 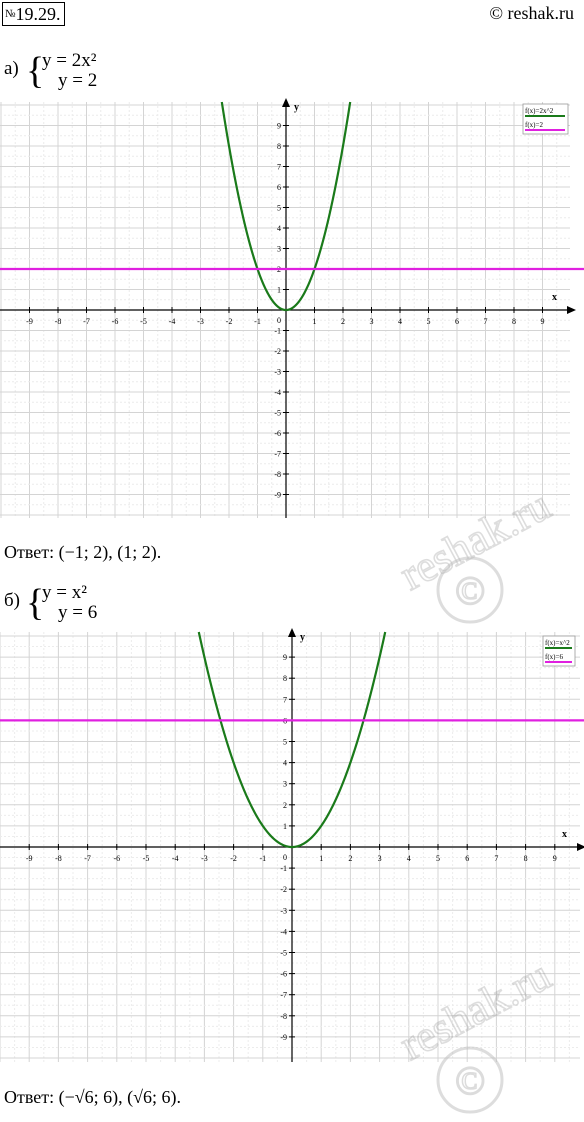 I want to click on watermark-circle, so click(x=470, y=590).